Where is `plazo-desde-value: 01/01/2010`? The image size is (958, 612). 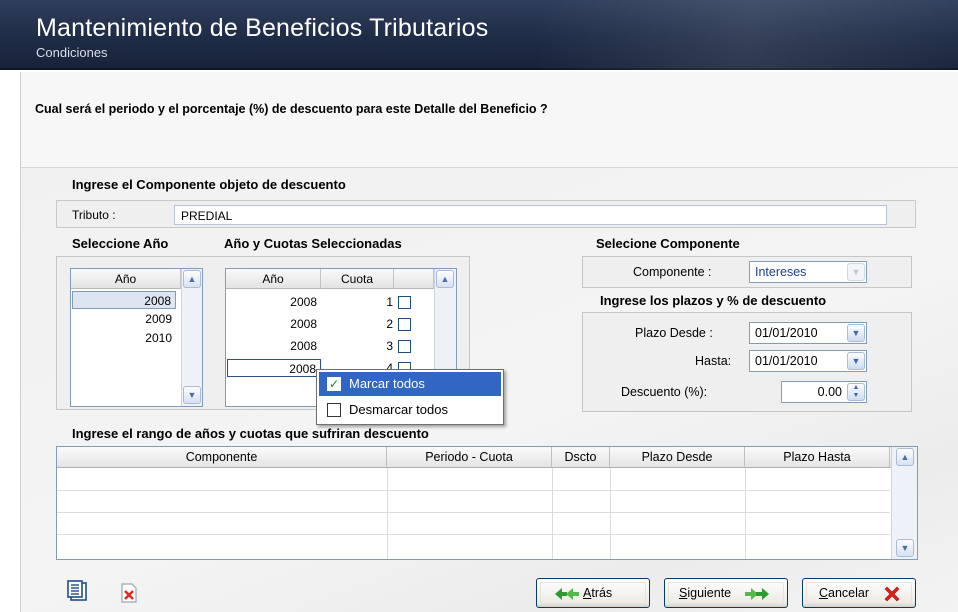 plazo-desde-value: 01/01/2010 is located at coordinates (786, 333).